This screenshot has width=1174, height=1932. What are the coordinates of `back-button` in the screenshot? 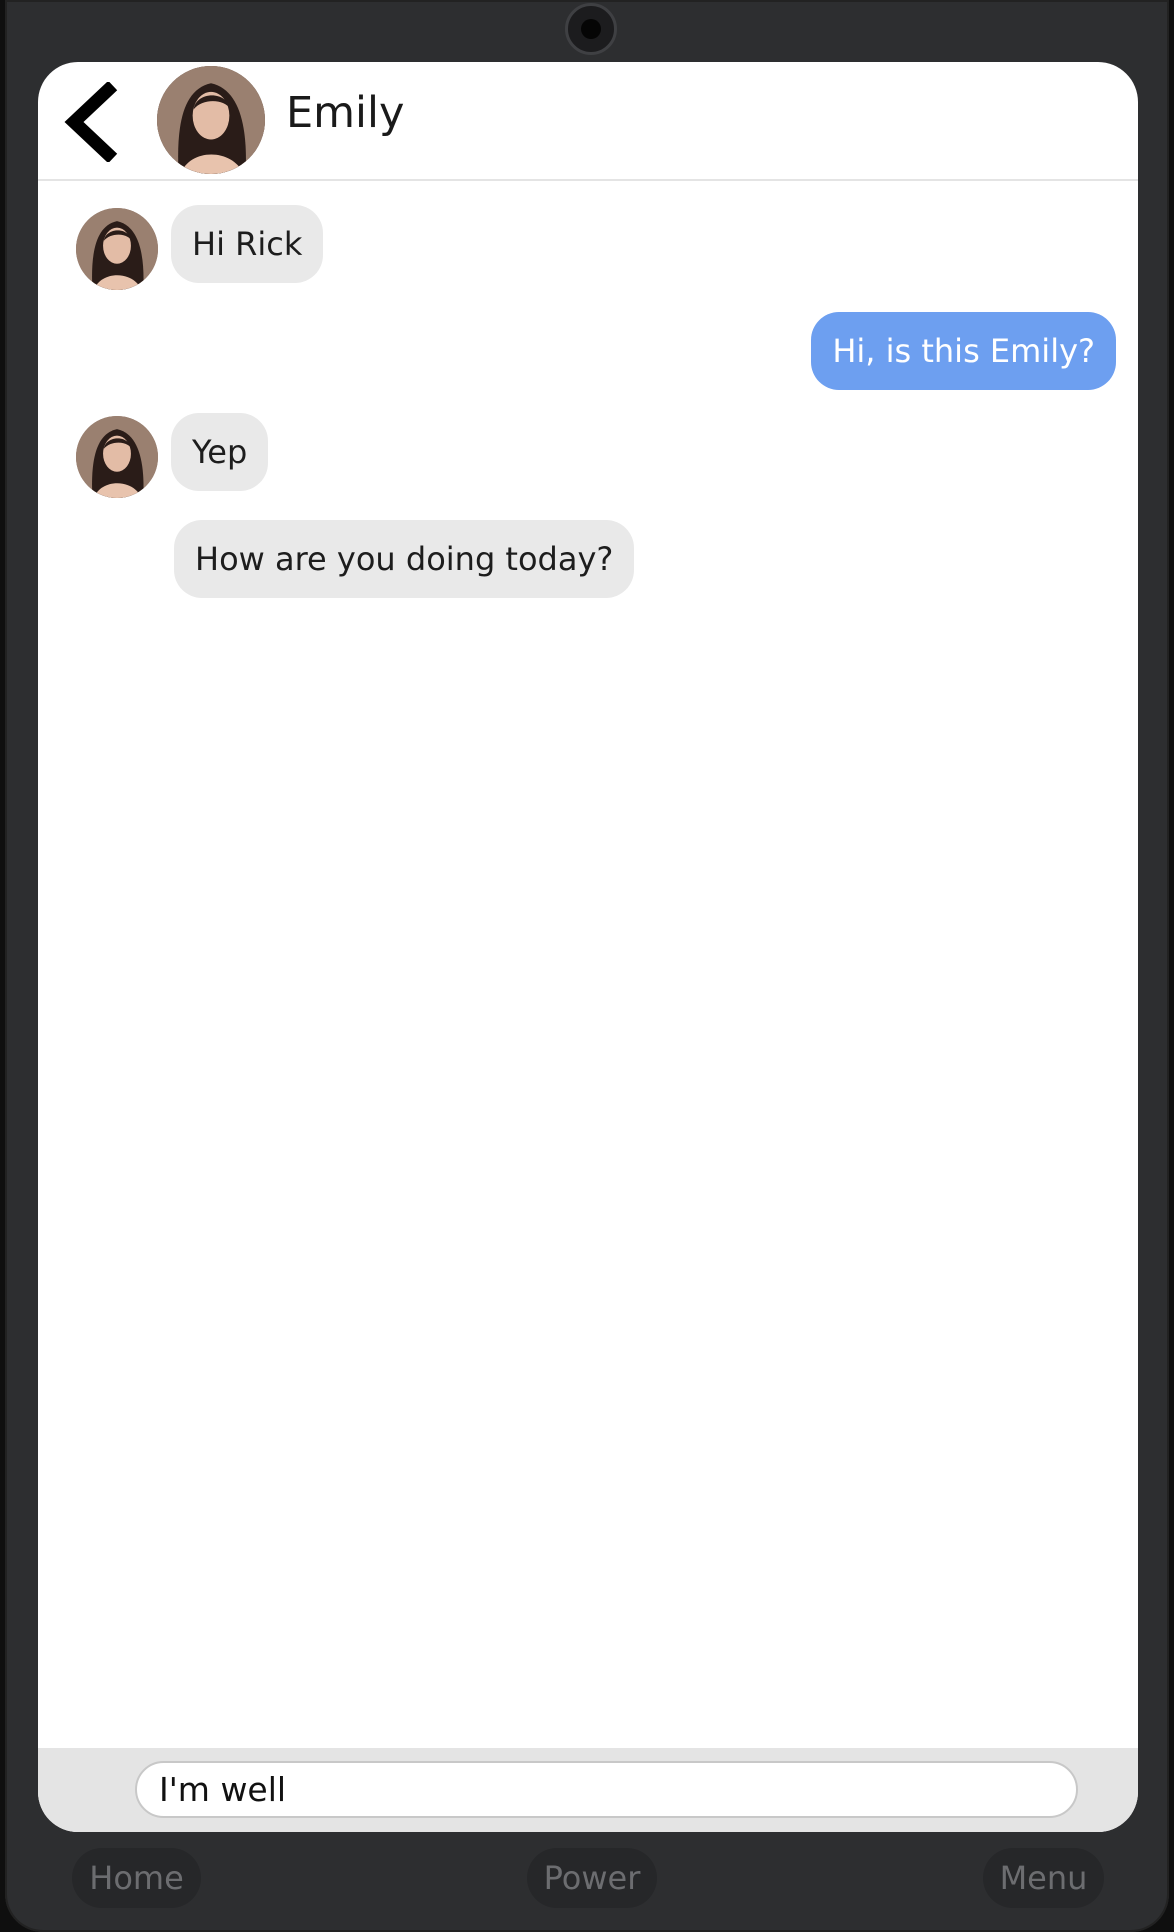 It's located at (95, 122).